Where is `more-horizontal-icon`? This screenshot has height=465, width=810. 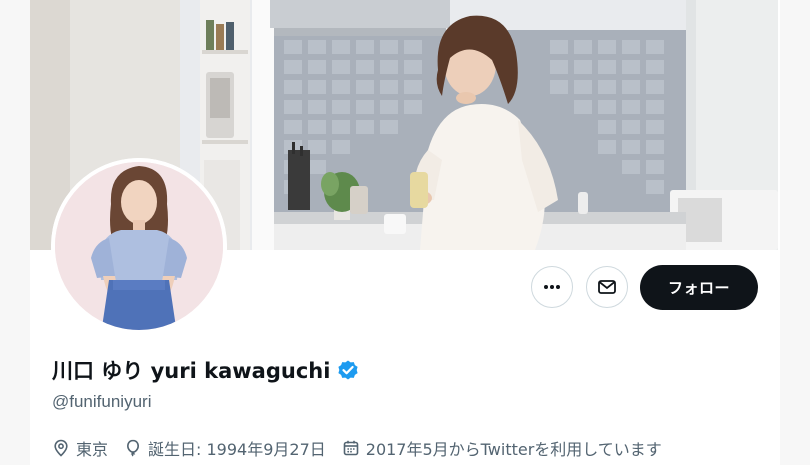 more-horizontal-icon is located at coordinates (552, 287).